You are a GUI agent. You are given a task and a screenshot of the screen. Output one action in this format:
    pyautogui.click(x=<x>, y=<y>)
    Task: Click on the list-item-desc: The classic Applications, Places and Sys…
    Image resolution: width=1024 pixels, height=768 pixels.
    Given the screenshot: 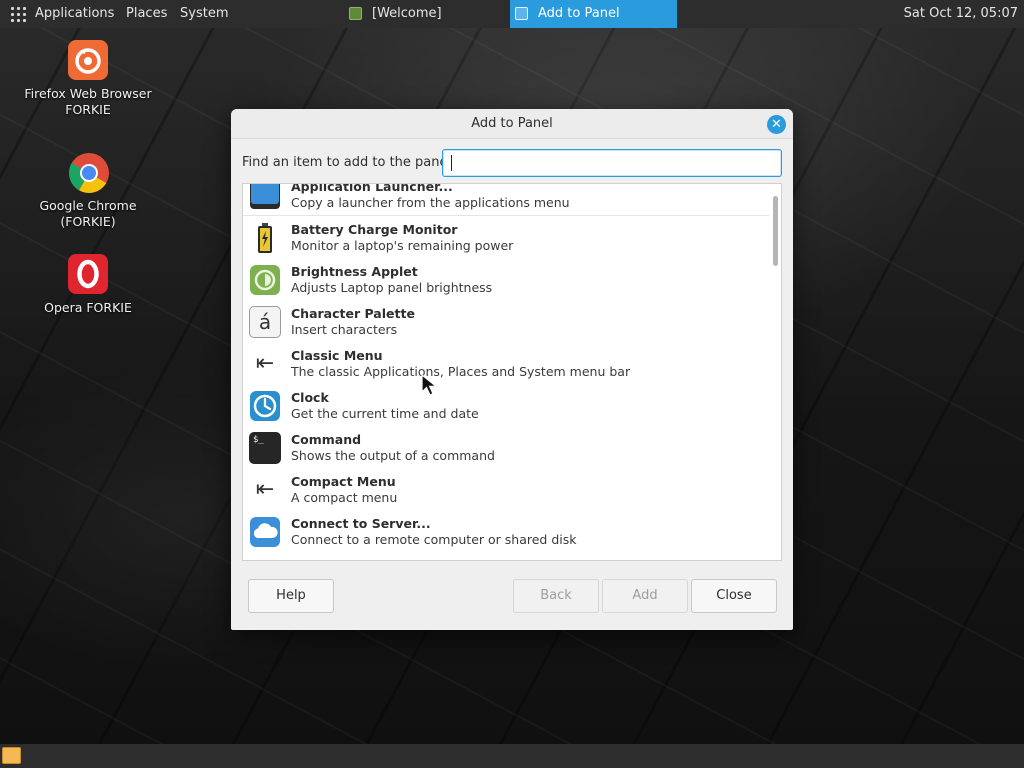 What is the action you would take?
    pyautogui.click(x=461, y=371)
    